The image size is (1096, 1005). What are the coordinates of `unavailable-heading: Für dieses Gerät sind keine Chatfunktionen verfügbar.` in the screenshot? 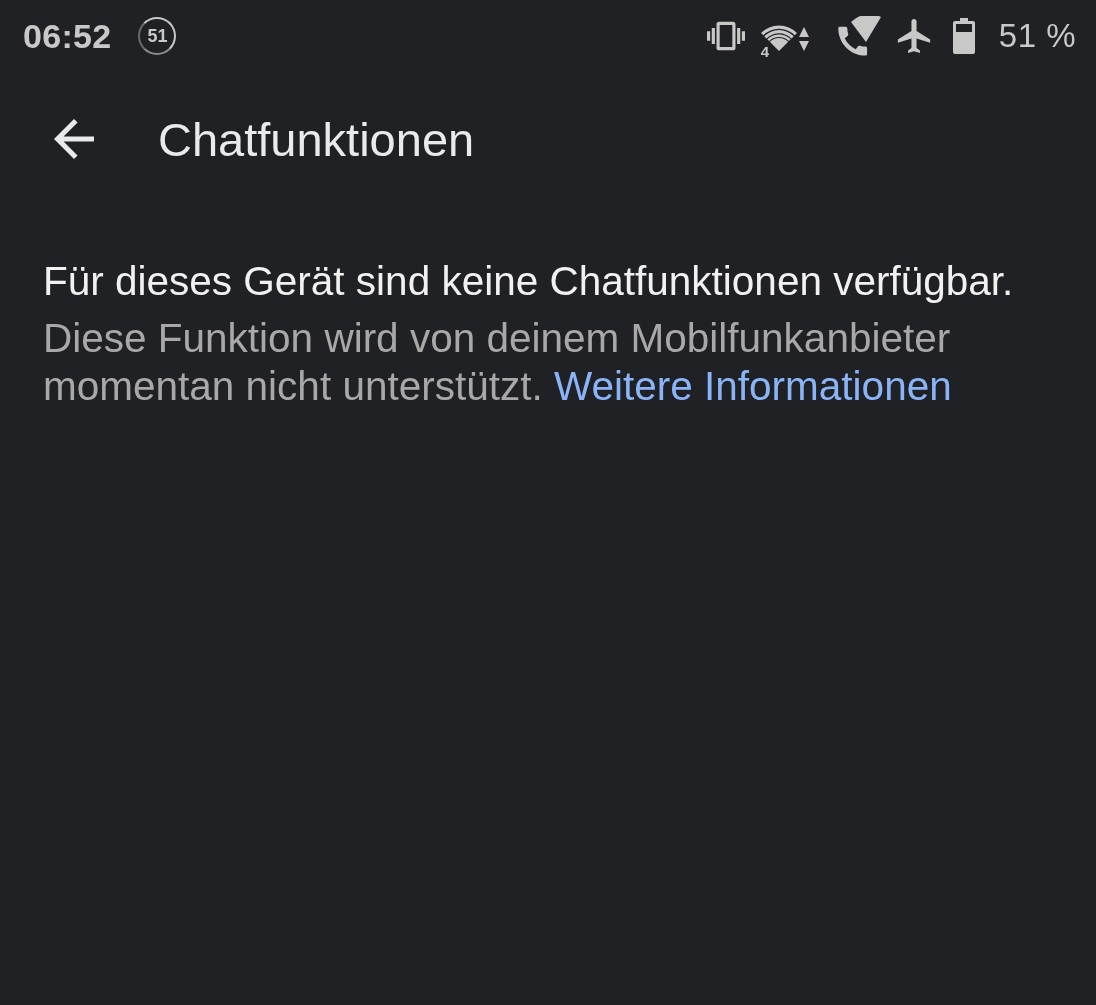 It's located at (528, 281).